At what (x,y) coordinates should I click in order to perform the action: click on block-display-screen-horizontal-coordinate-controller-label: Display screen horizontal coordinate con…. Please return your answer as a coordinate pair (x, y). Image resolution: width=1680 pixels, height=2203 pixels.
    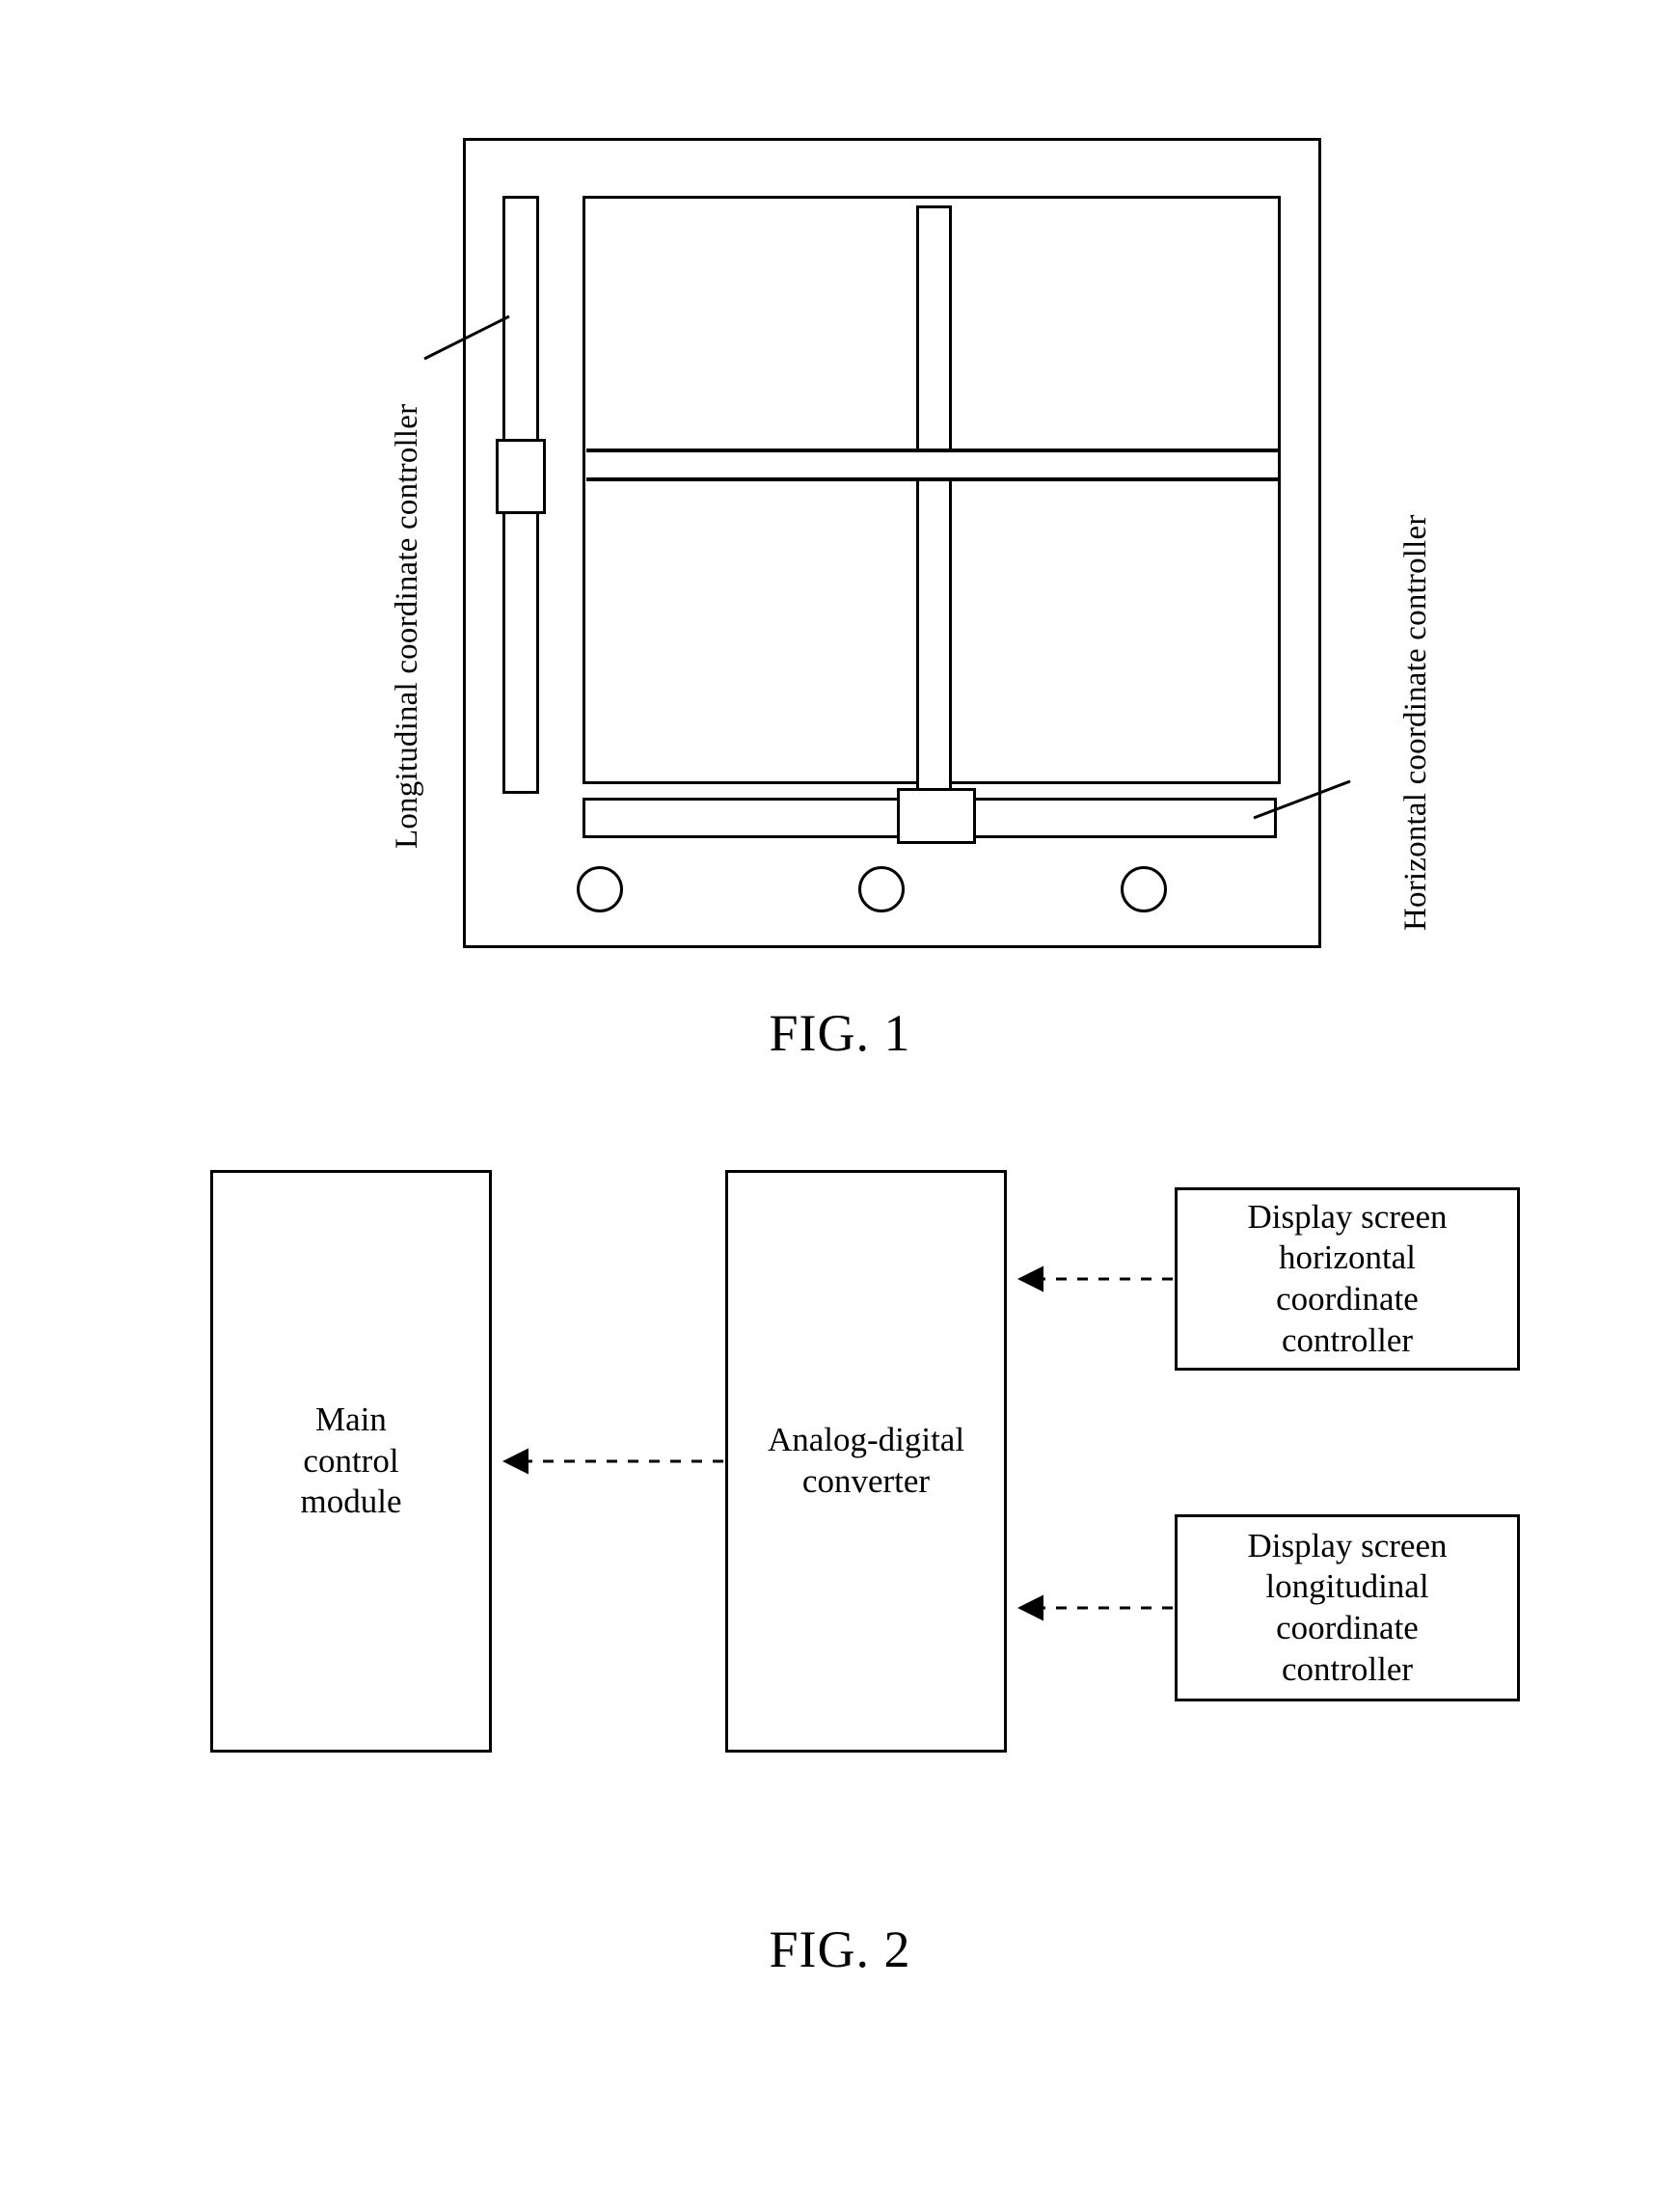
    Looking at the image, I should click on (1347, 1278).